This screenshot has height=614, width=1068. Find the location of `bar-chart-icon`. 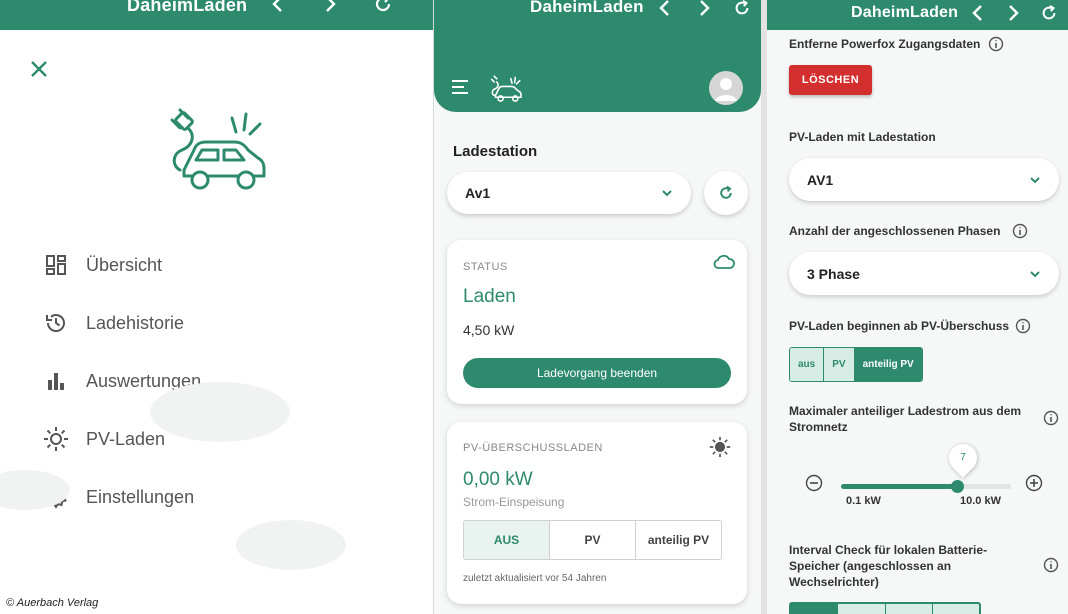

bar-chart-icon is located at coordinates (56, 381).